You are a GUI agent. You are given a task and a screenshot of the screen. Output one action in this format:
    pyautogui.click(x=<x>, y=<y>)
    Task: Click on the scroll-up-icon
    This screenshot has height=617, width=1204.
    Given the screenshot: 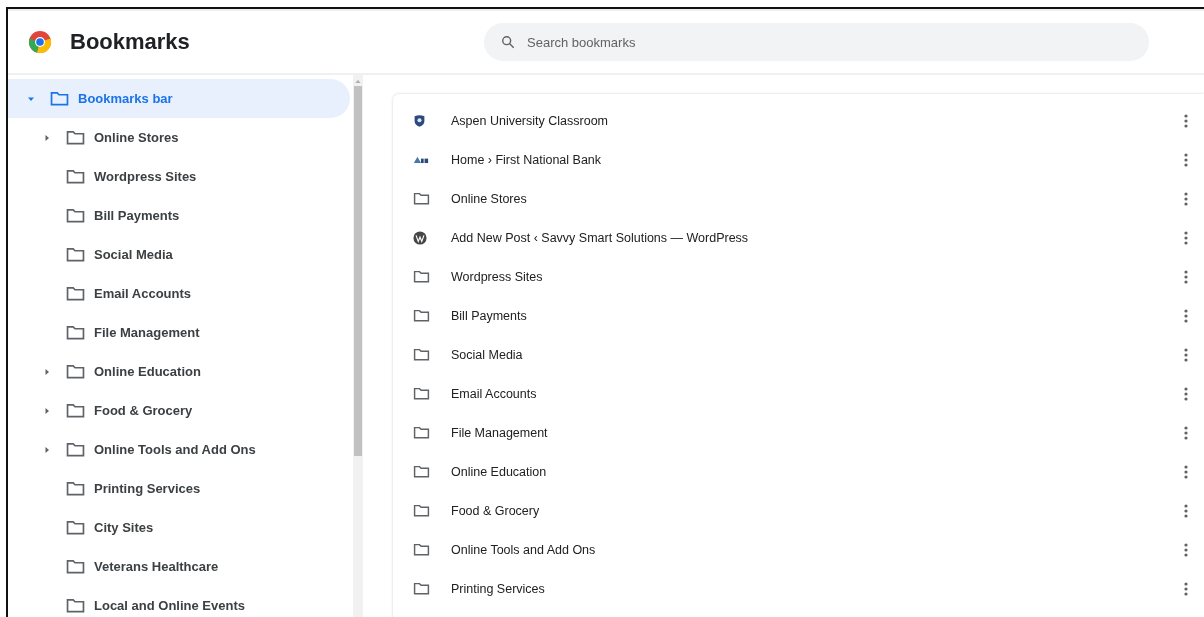 What is the action you would take?
    pyautogui.click(x=358, y=81)
    